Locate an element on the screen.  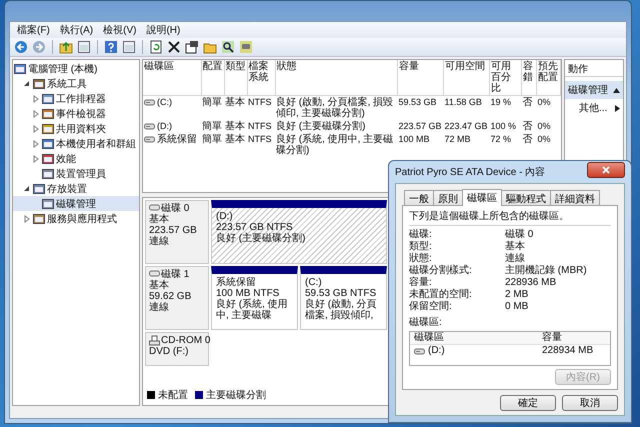
field-value: 磁碟 0 is located at coordinates (519, 234).